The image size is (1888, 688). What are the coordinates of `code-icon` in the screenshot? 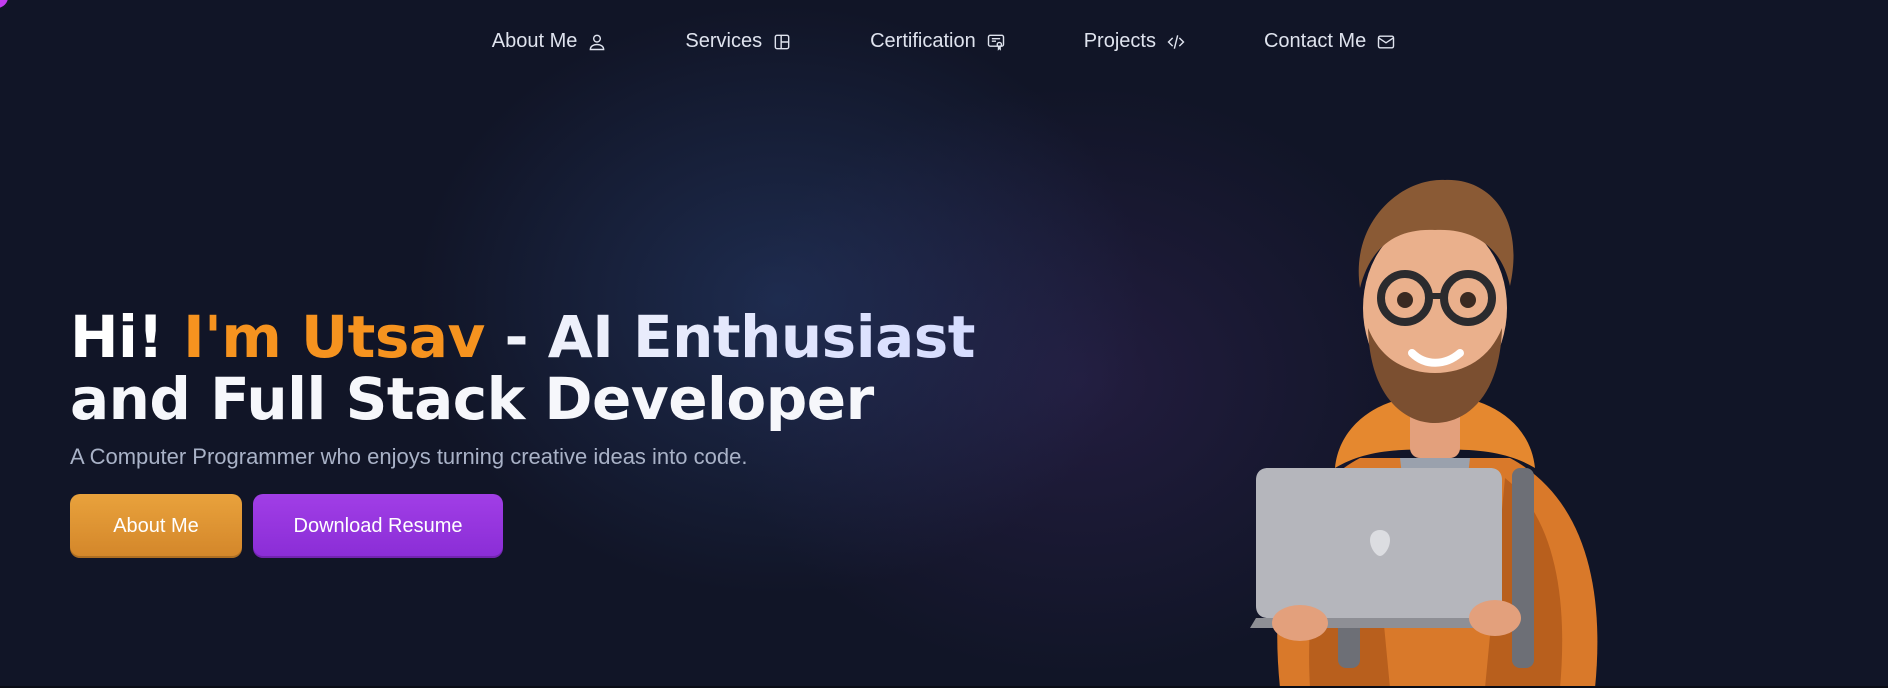 It's located at (1176, 41).